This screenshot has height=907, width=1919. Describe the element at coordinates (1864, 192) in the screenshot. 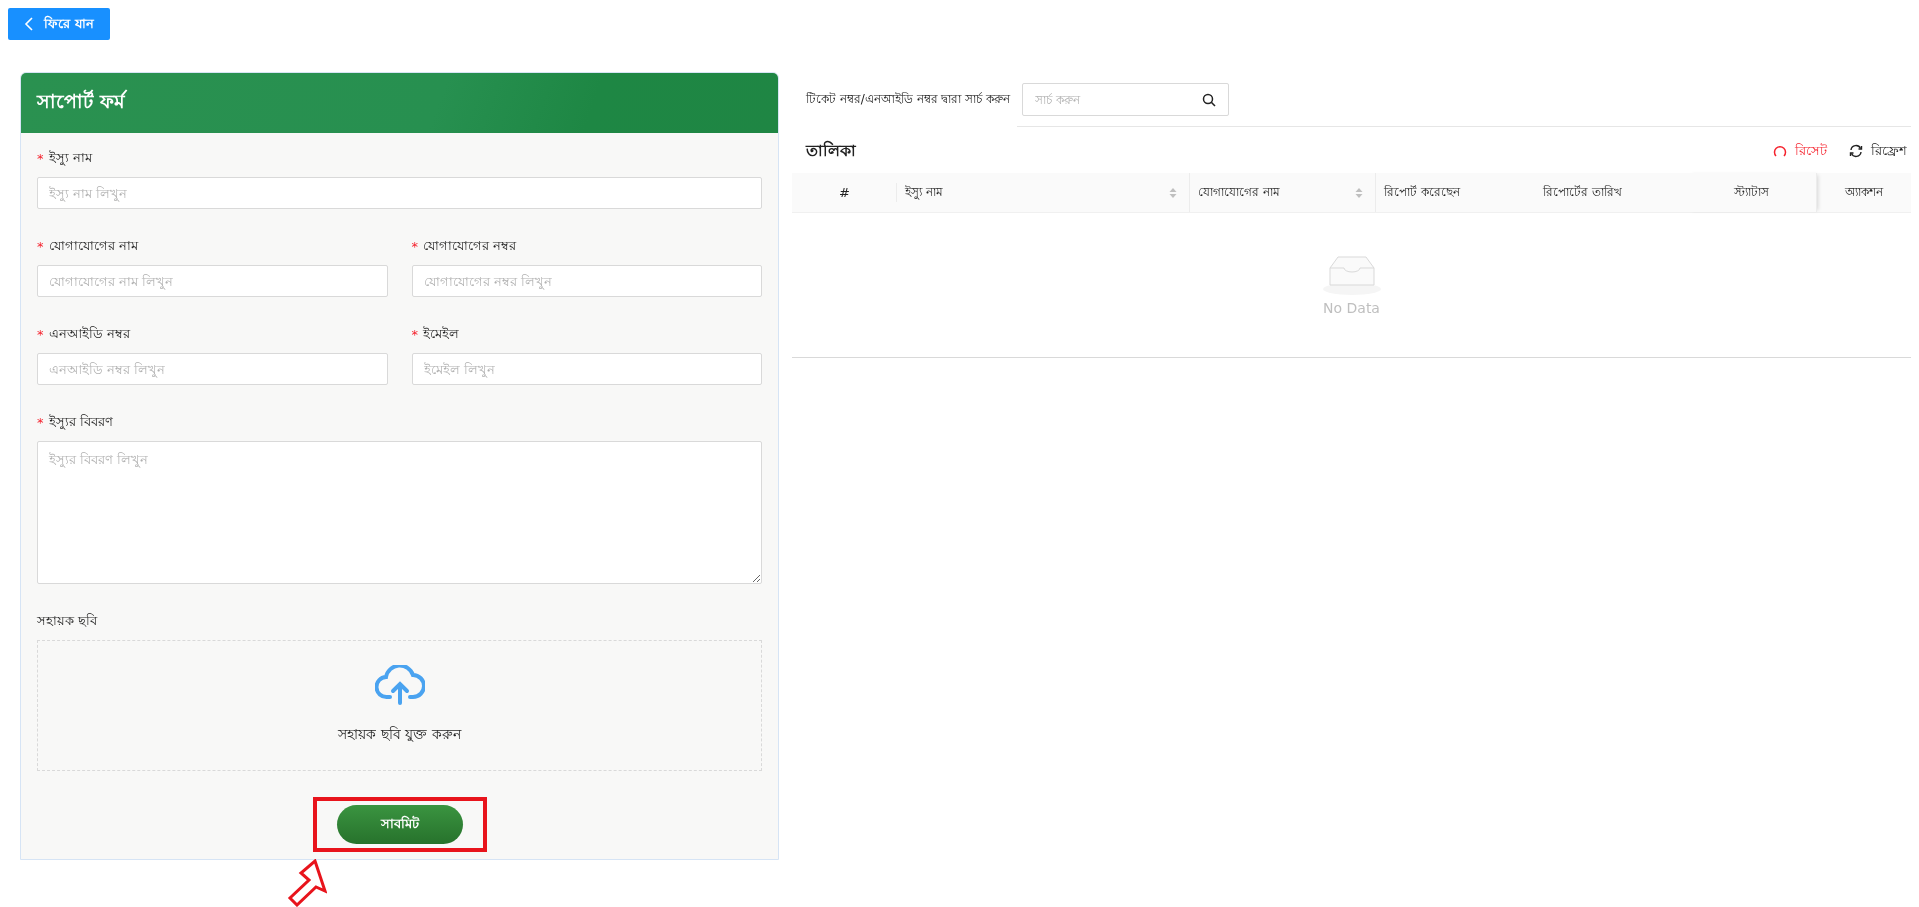

I see `column-header: অ্যাকশন` at that location.